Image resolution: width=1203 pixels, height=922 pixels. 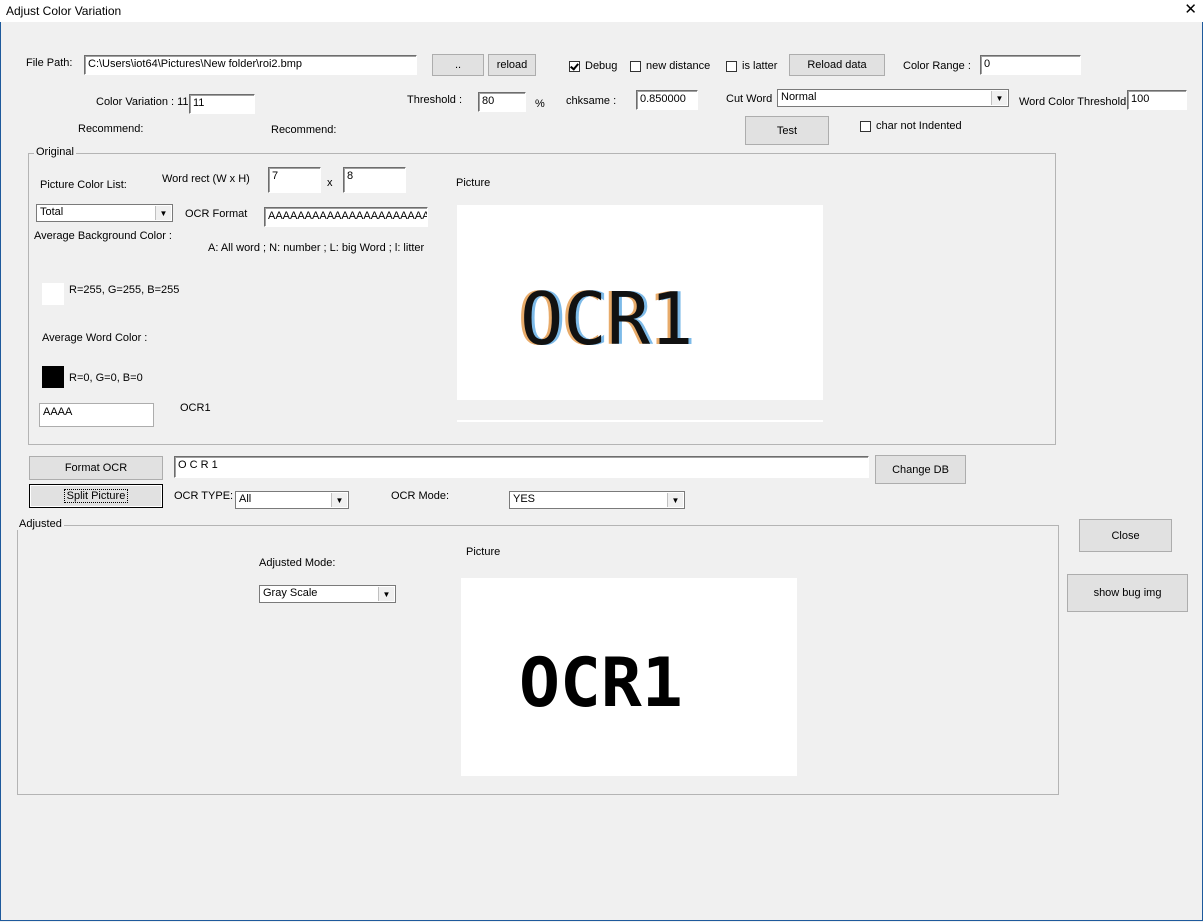 I want to click on word-rgb-text: R=0, G=0, B=0, so click(x=106, y=378).